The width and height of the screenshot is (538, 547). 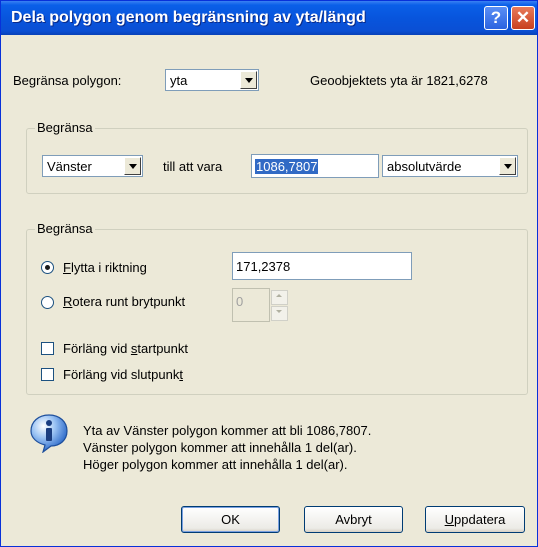 I want to click on side-value: Vänster, so click(x=69, y=166).